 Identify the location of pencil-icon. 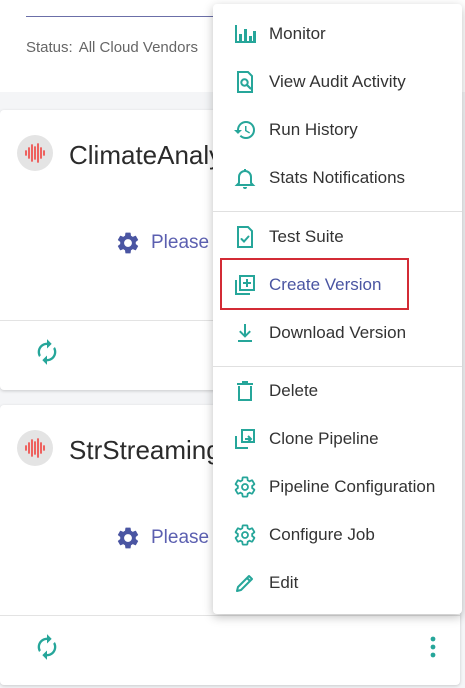
(244, 583).